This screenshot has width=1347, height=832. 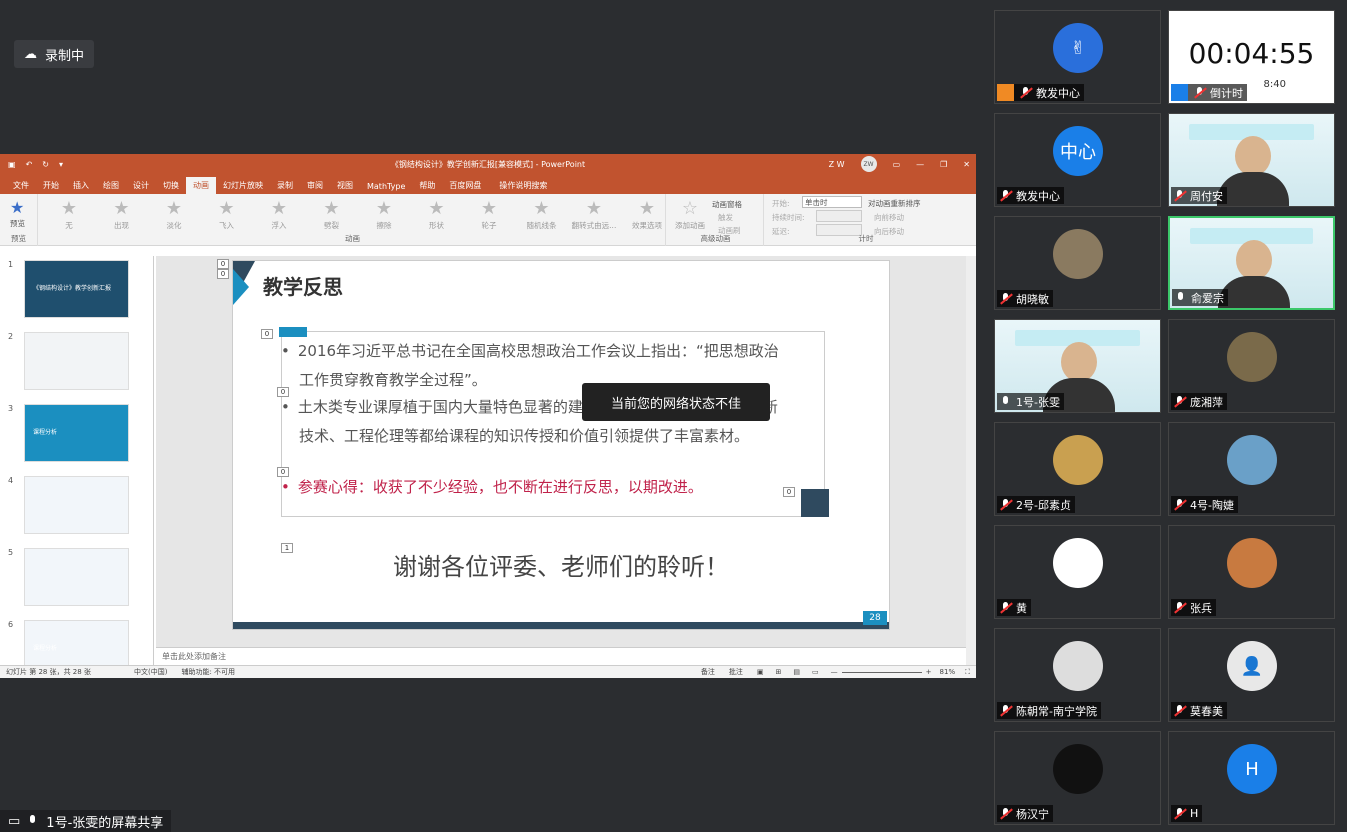 I want to click on thanks-text: 谢谢各位评委、老师们的聆听！, so click(x=561, y=567).